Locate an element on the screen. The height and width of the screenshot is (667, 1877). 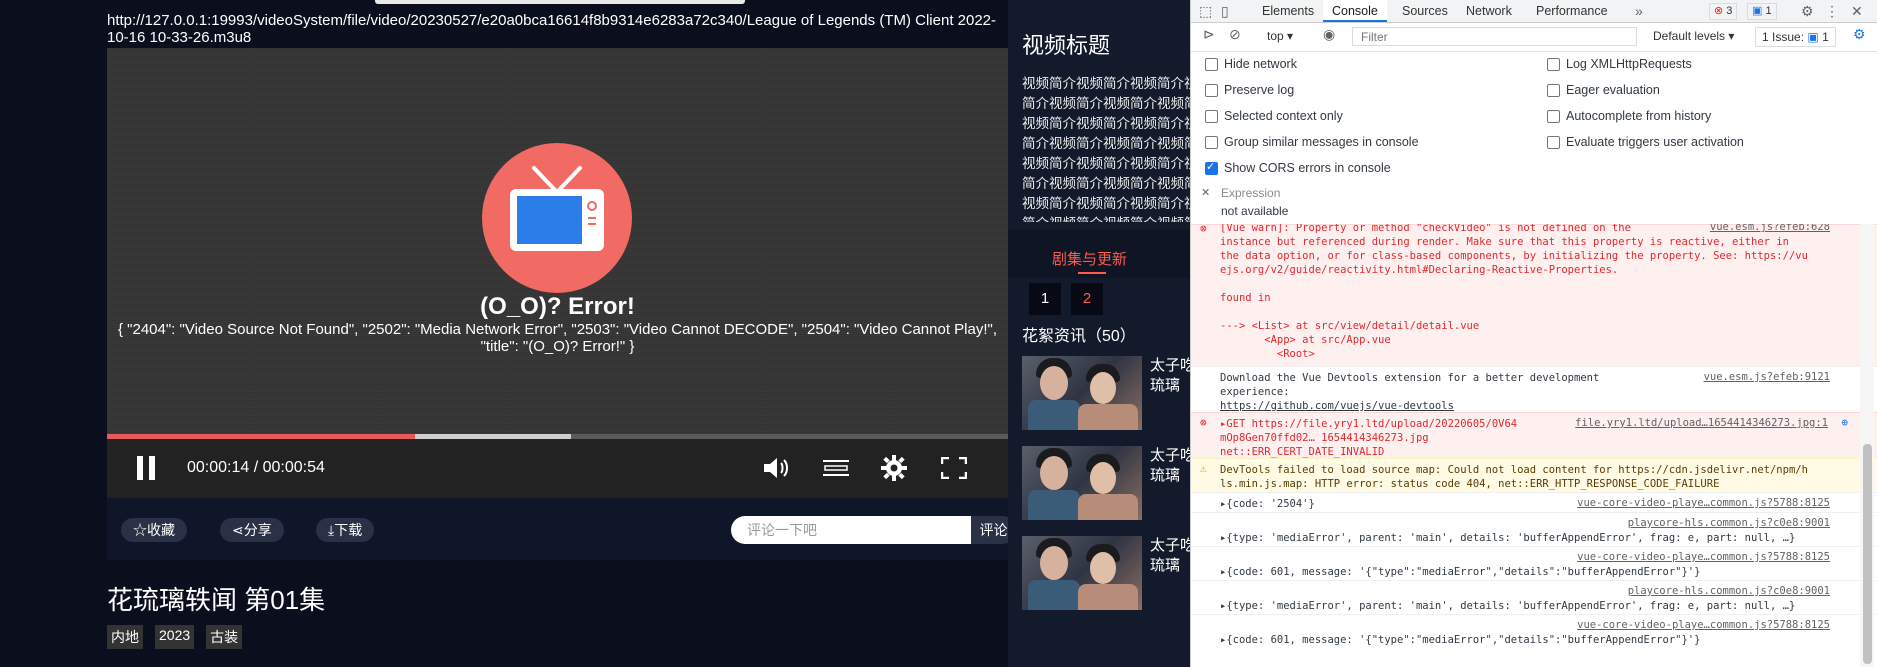
info-counter: ▣ 1 is located at coordinates (1762, 11).